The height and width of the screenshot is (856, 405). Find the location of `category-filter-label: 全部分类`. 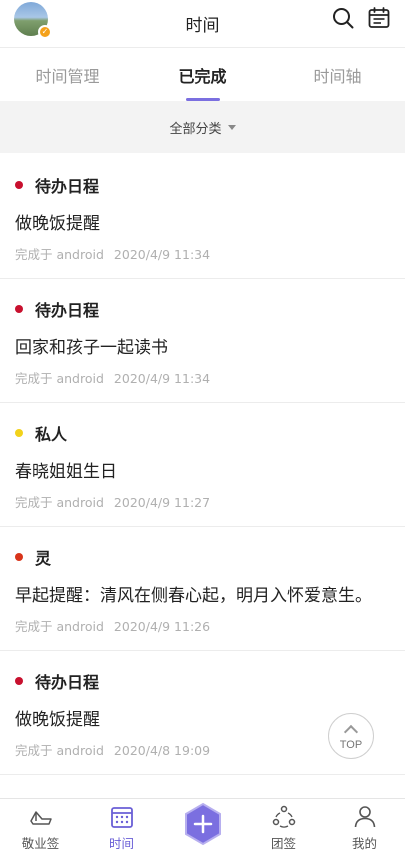

category-filter-label: 全部分类 is located at coordinates (195, 129).